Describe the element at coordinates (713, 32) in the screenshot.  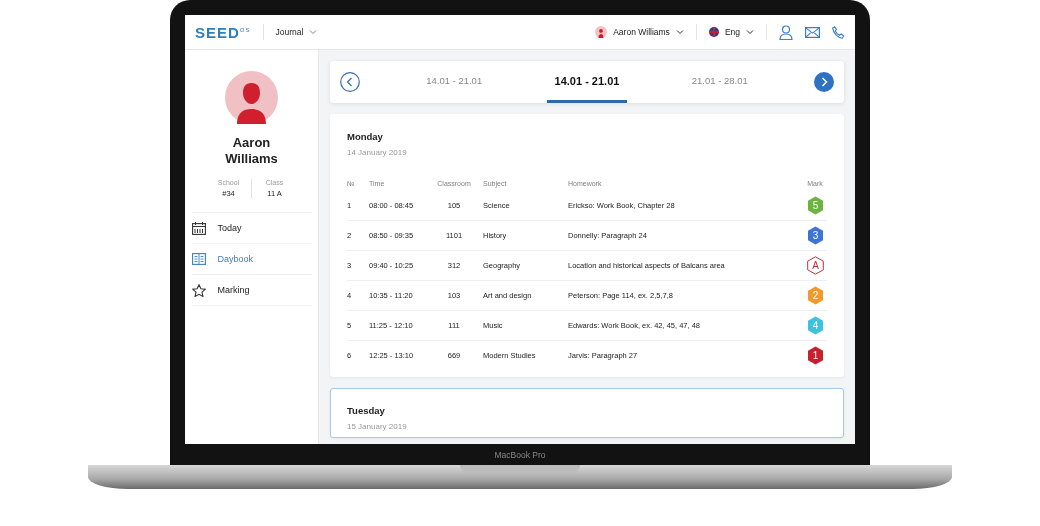
I see `flag-icon` at that location.